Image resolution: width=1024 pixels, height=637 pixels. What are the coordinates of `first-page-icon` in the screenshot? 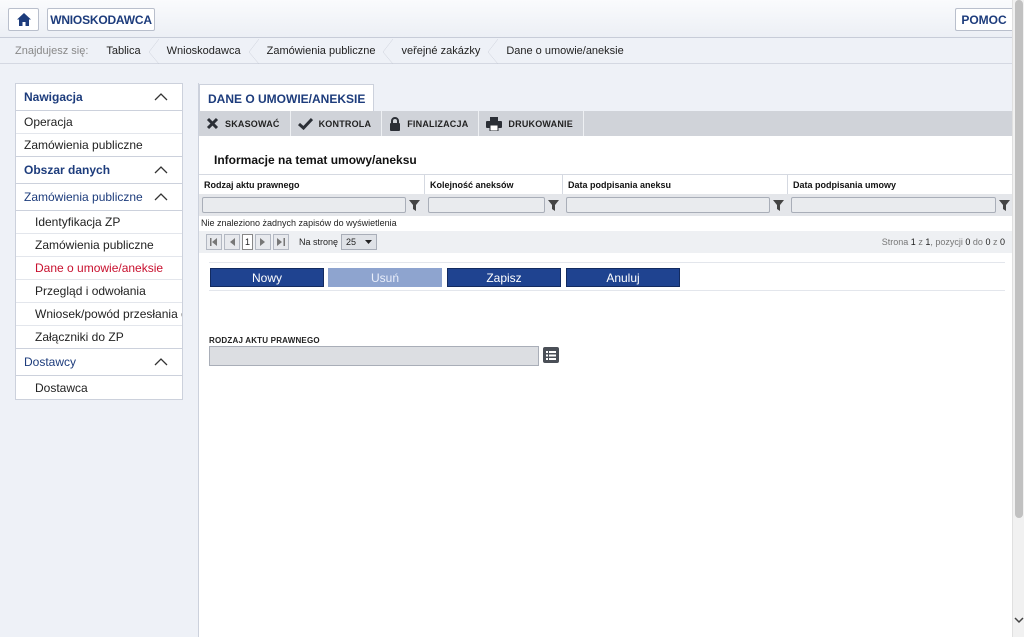 It's located at (213, 242).